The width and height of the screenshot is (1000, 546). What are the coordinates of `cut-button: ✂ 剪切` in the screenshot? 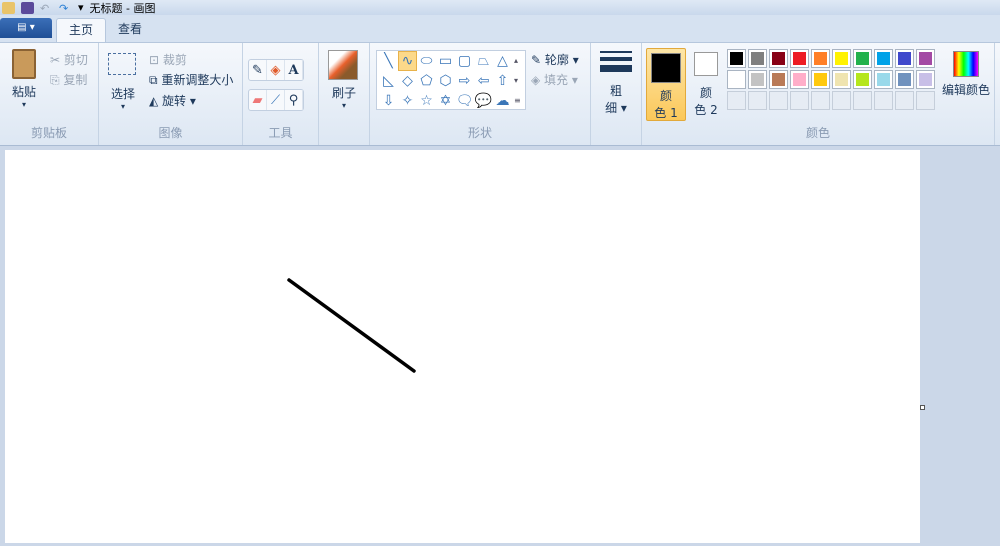 It's located at (69, 59).